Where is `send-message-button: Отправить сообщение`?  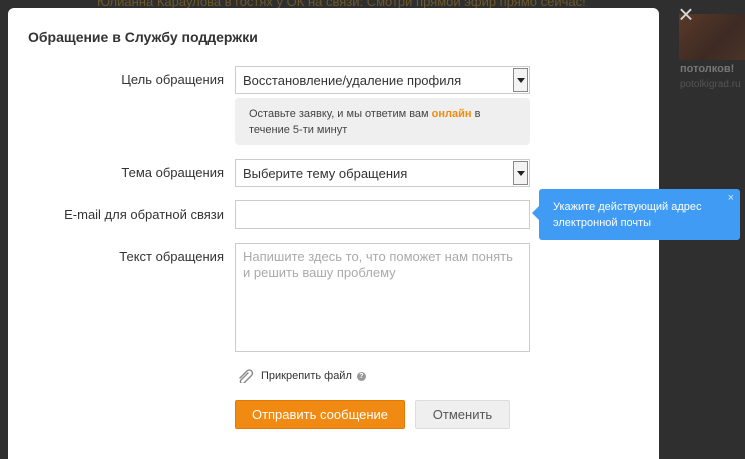
send-message-button: Отправить сообщение is located at coordinates (320, 414).